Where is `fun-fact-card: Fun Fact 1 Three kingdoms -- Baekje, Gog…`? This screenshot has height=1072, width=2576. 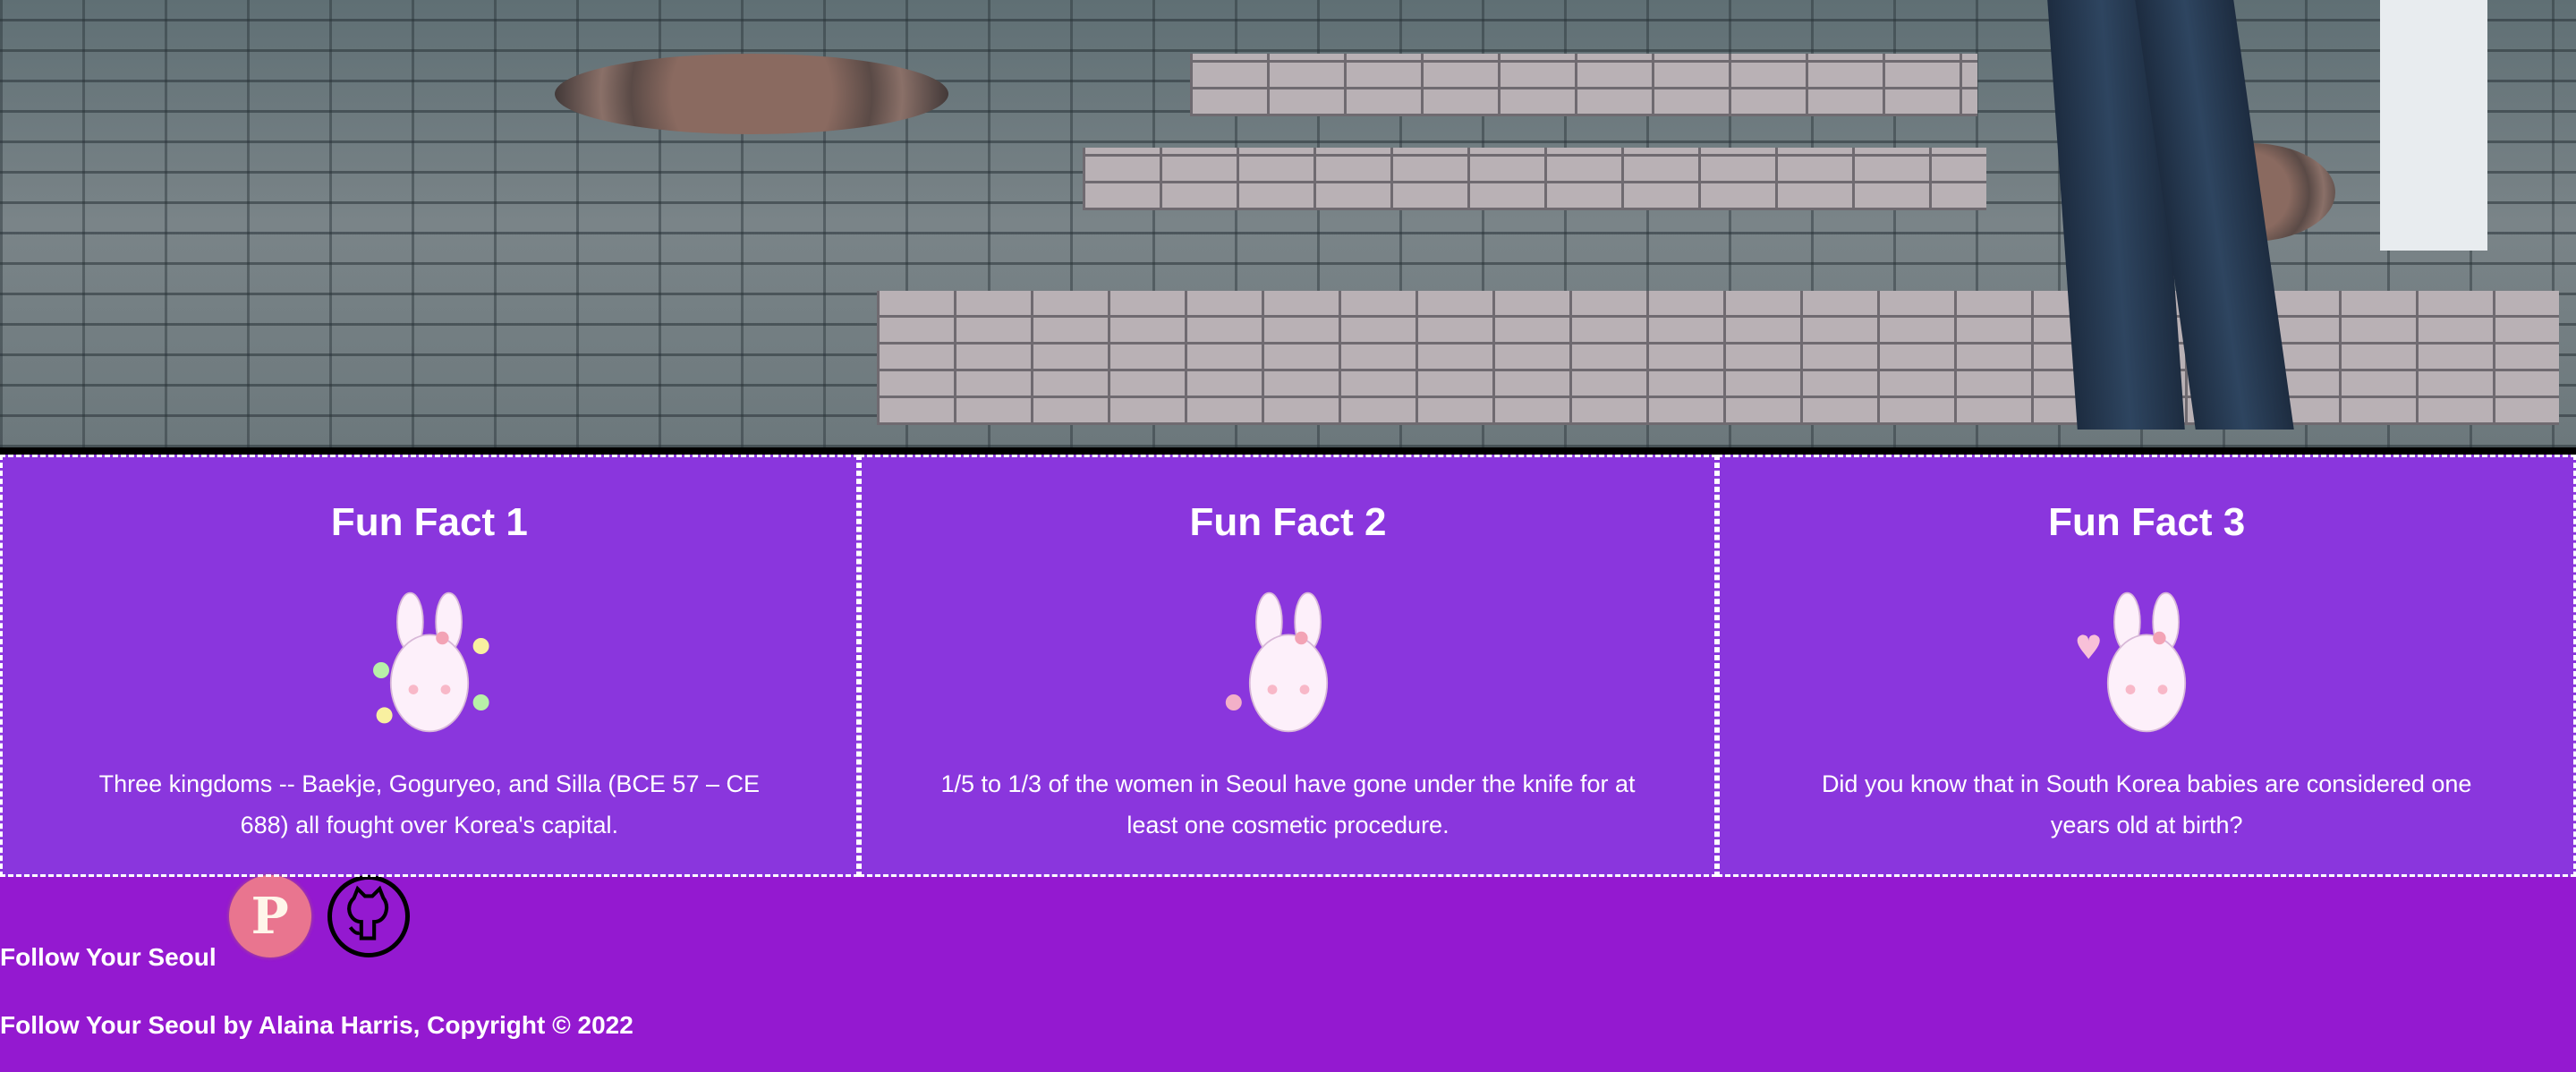
fun-fact-card: Fun Fact 1 Three kingdoms -- Baekje, Gog… is located at coordinates (429, 666).